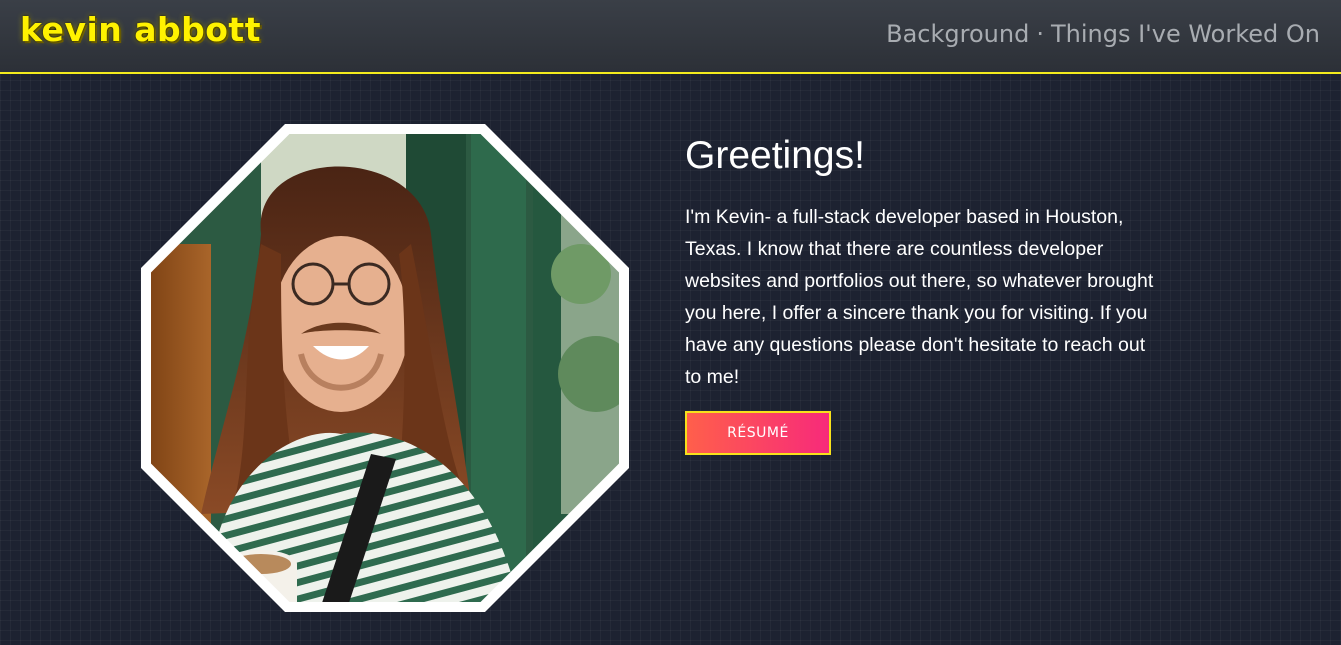  I want to click on main-nav: Background · Things I've Worked On, so click(1103, 34).